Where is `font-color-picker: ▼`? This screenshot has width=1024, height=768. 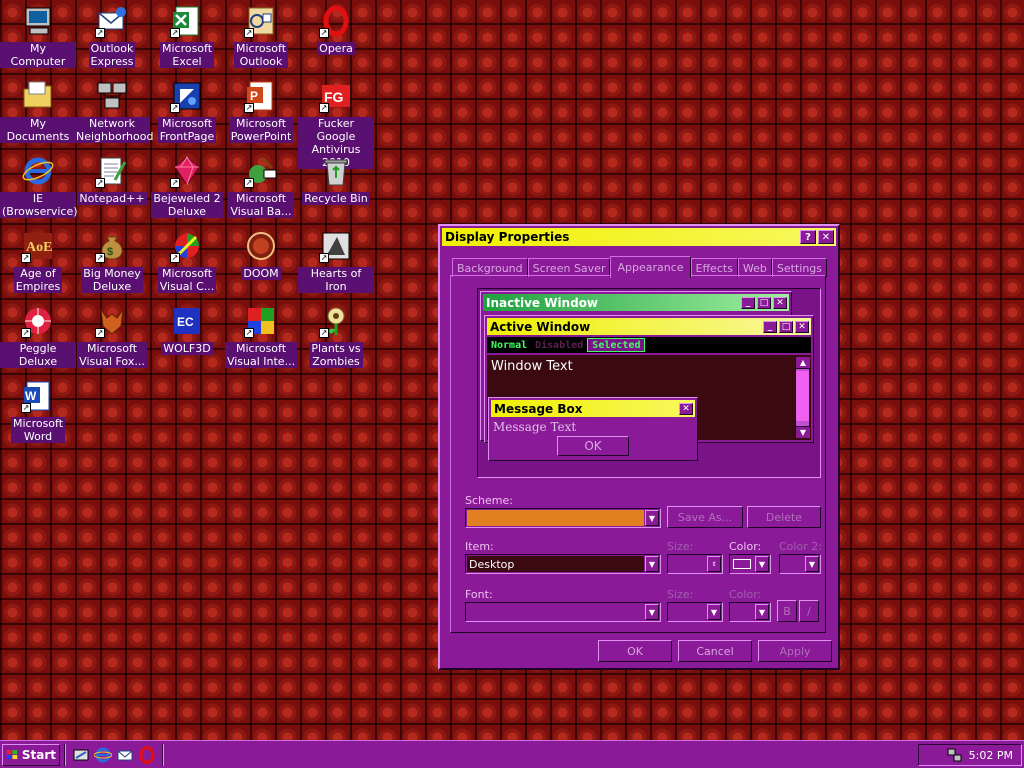
font-color-picker: ▼ is located at coordinates (750, 612).